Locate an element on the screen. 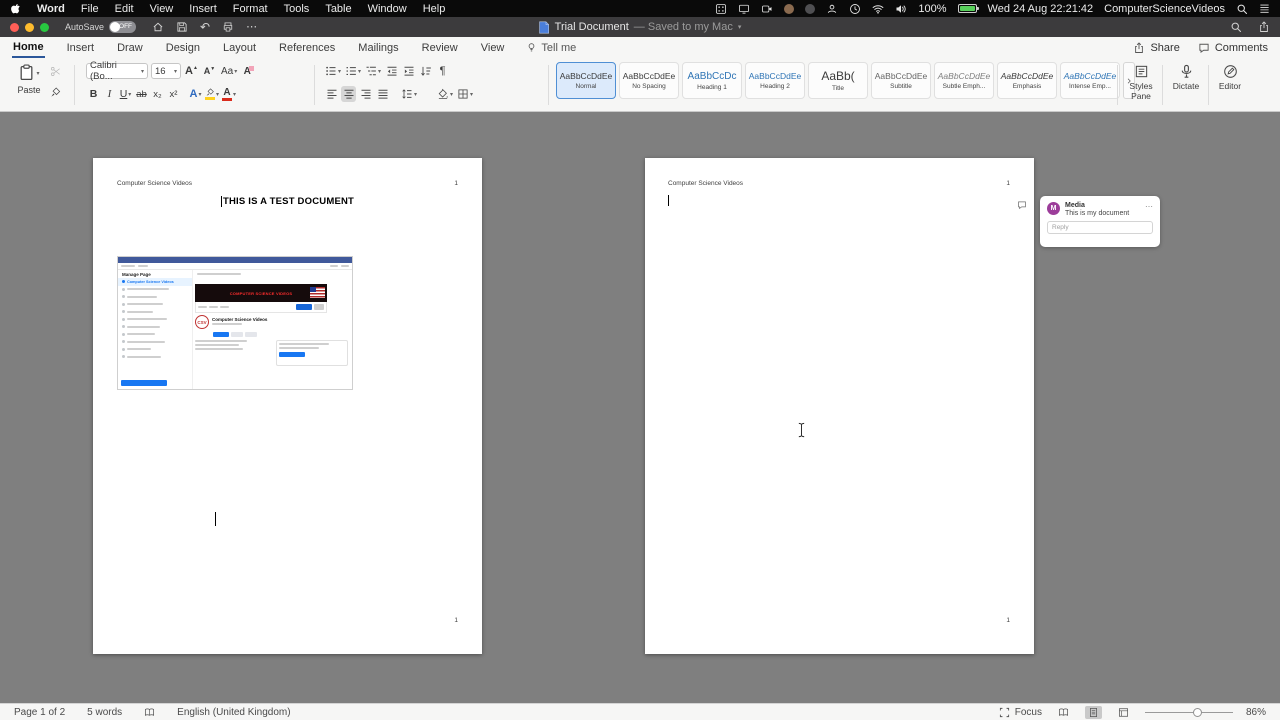  app-menu-word: Word is located at coordinates (51, 9).